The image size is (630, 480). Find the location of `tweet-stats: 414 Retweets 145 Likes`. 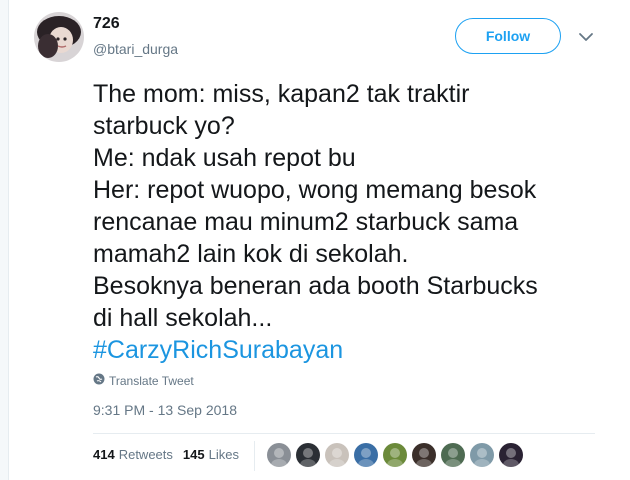

tweet-stats: 414 Retweets 145 Likes is located at coordinates (171, 454).